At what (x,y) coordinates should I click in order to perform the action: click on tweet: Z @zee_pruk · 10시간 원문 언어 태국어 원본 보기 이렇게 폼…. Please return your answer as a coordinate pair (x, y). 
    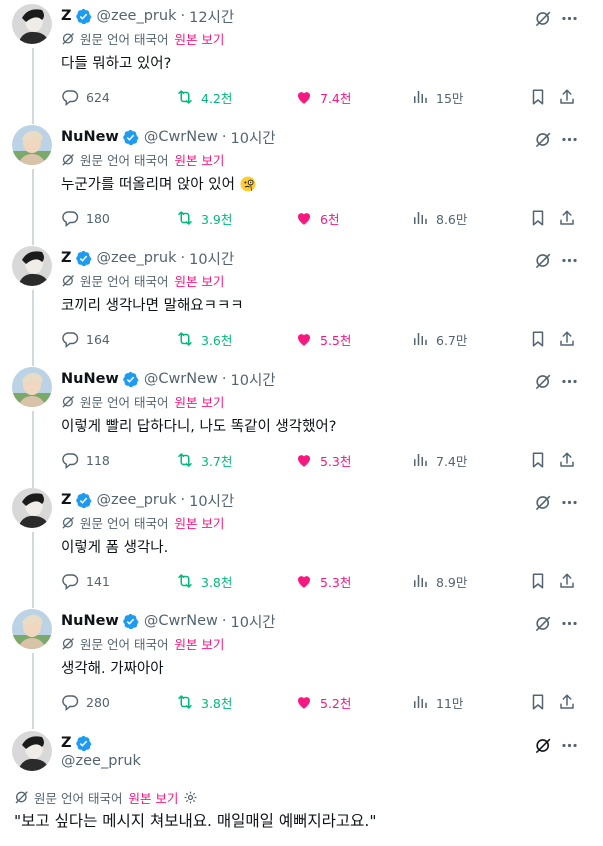
    Looking at the image, I should click on (301, 545).